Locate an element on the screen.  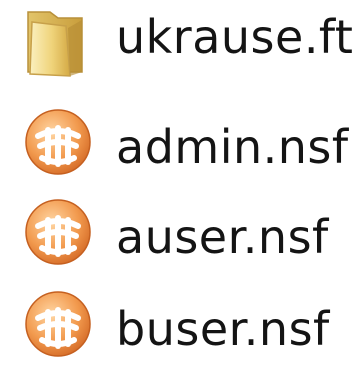
file-name: buser.nsf is located at coordinates (223, 329).